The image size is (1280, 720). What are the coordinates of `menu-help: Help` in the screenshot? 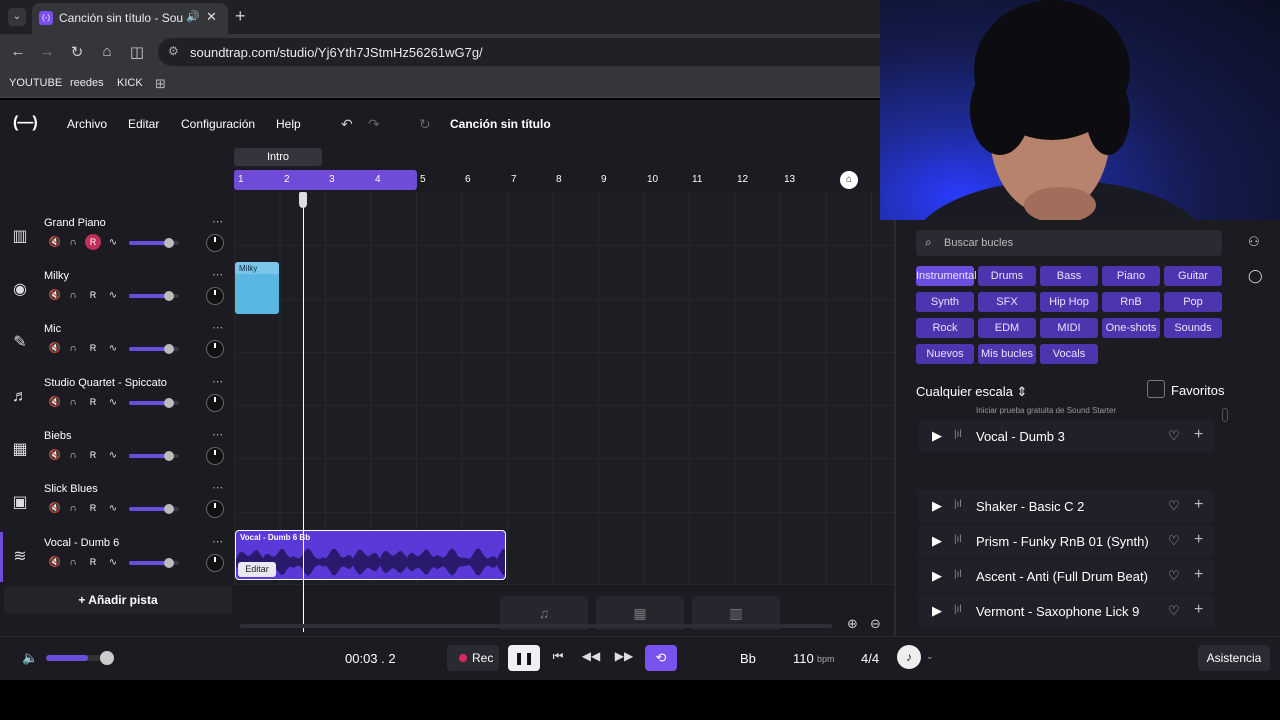 It's located at (288, 124).